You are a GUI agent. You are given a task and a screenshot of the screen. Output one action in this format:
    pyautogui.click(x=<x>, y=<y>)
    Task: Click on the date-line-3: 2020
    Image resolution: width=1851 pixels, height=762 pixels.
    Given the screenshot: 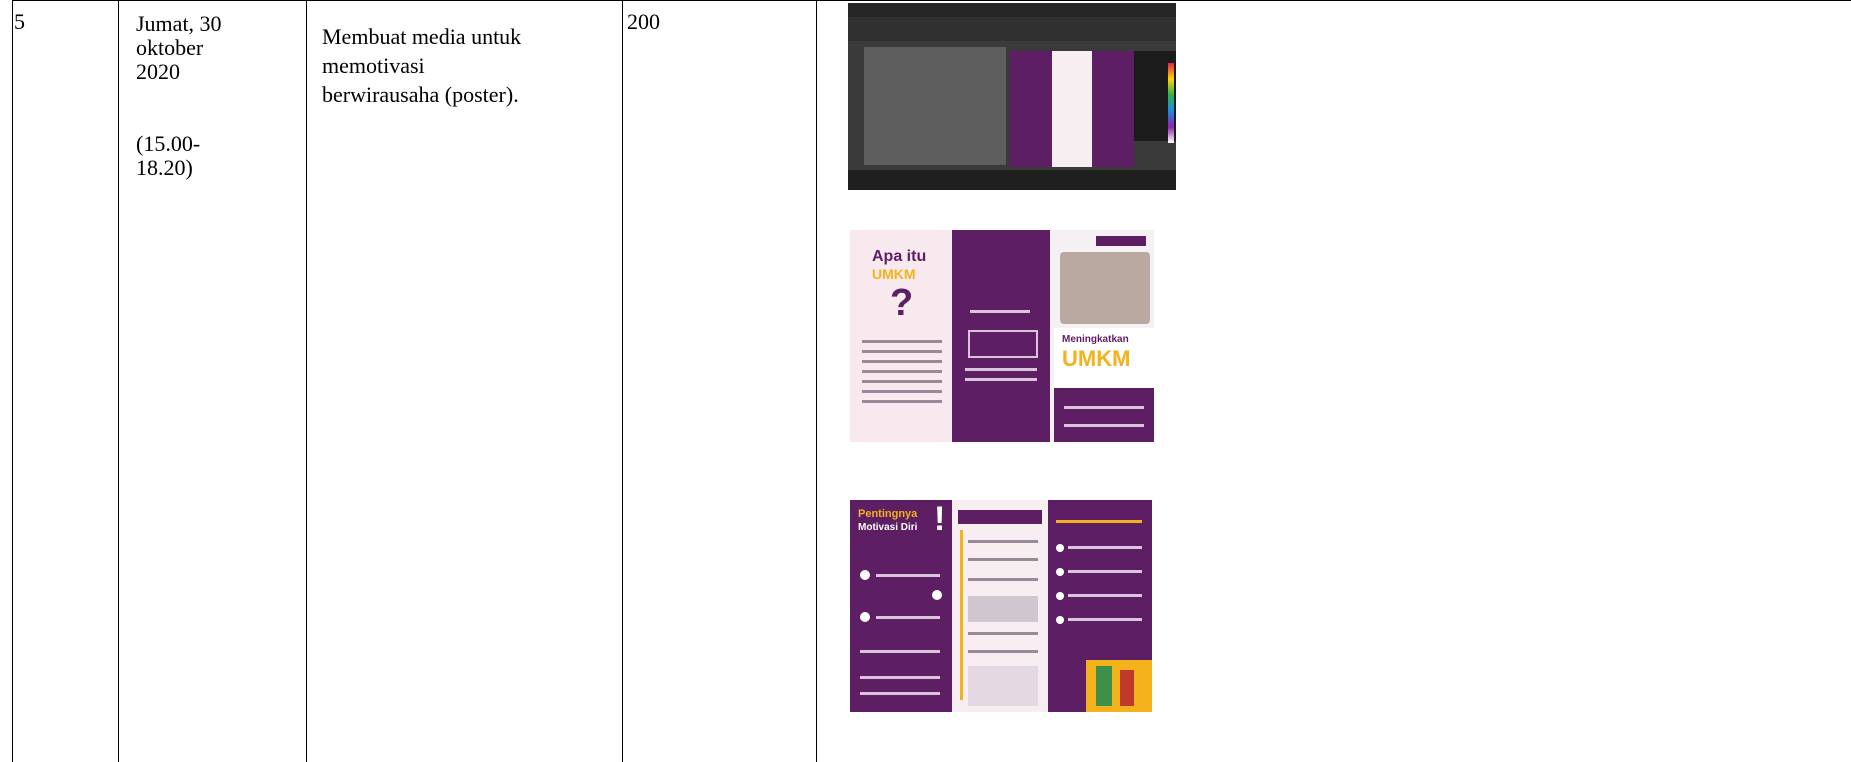 What is the action you would take?
    pyautogui.click(x=158, y=71)
    